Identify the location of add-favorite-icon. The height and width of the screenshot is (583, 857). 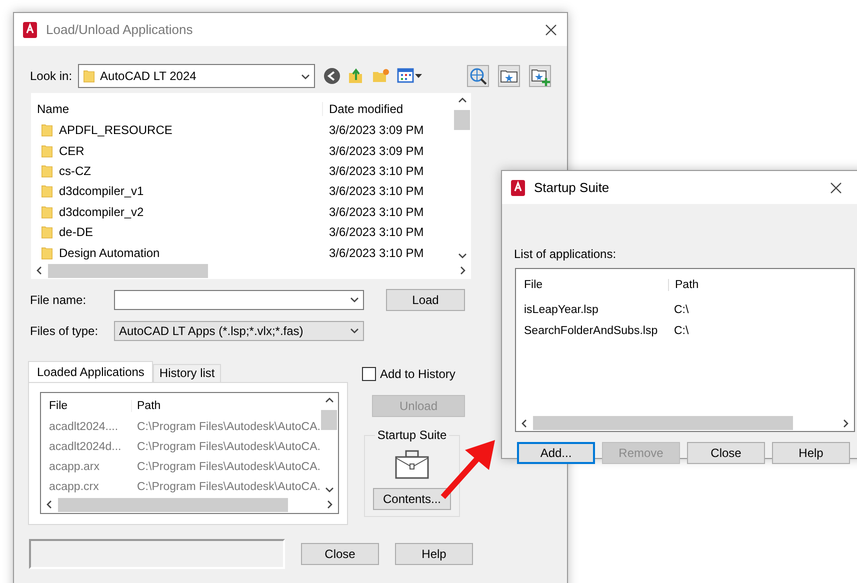
(540, 76).